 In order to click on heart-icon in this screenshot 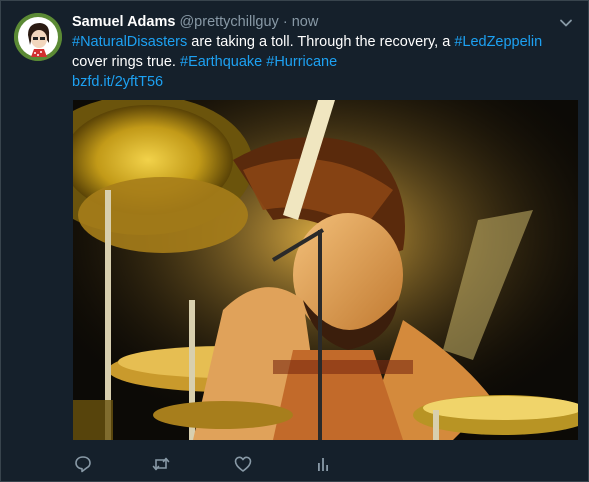, I will do `click(243, 464)`.